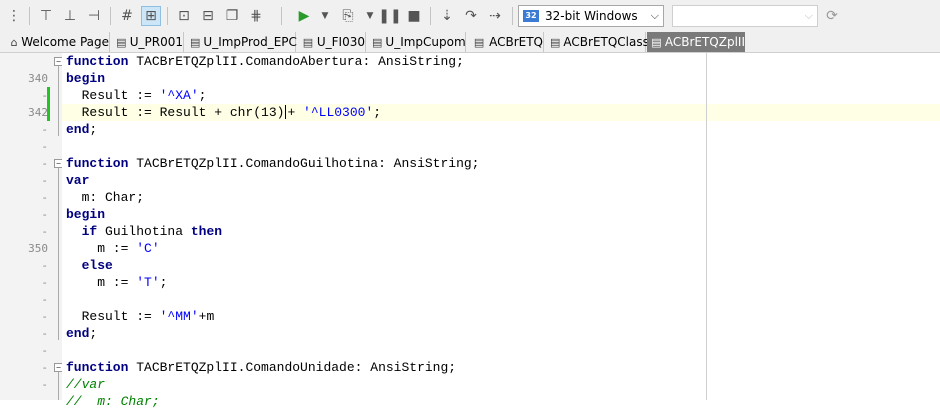 The height and width of the screenshot is (410, 940). Describe the element at coordinates (127, 16) in the screenshot. I see `grid-icon: #` at that location.